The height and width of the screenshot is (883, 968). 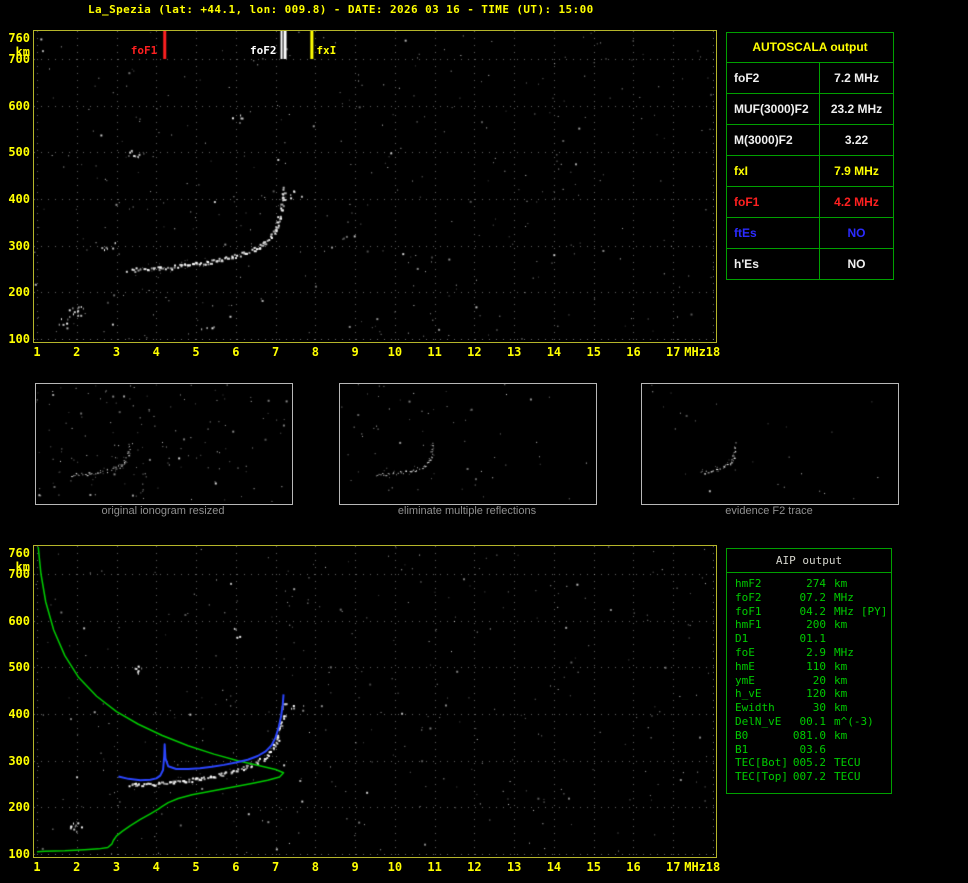 I want to click on aip-parameter-name: B0, so click(x=742, y=735).